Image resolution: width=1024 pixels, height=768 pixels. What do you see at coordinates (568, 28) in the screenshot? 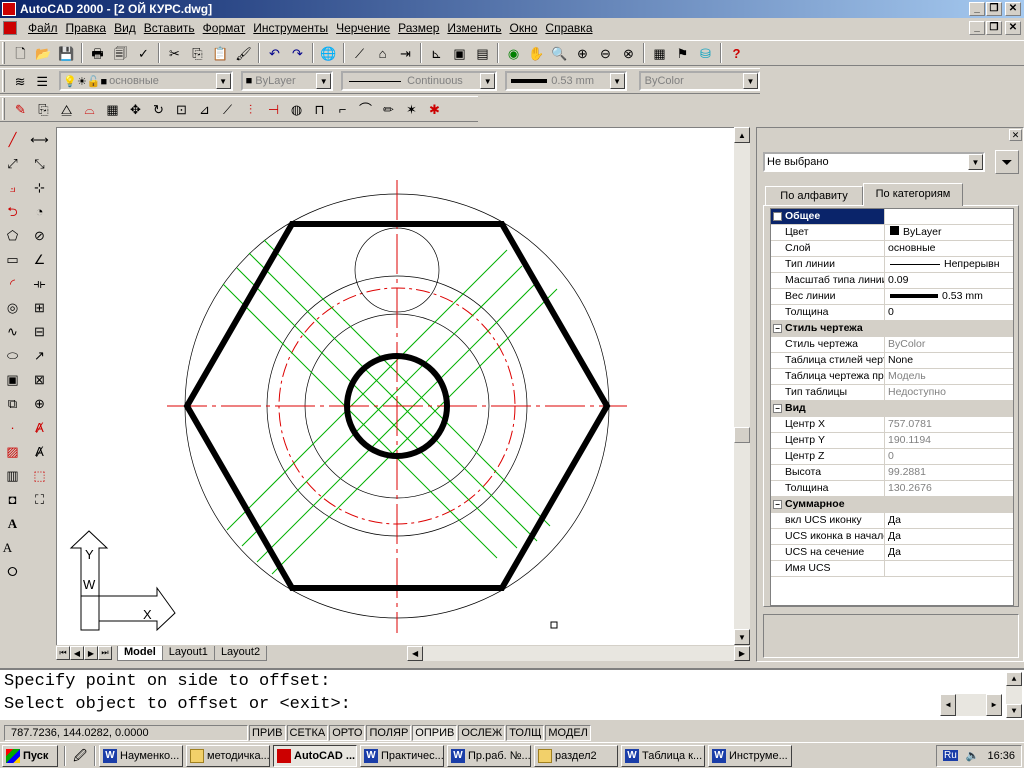
I see `menu-help: Справка` at bounding box center [568, 28].